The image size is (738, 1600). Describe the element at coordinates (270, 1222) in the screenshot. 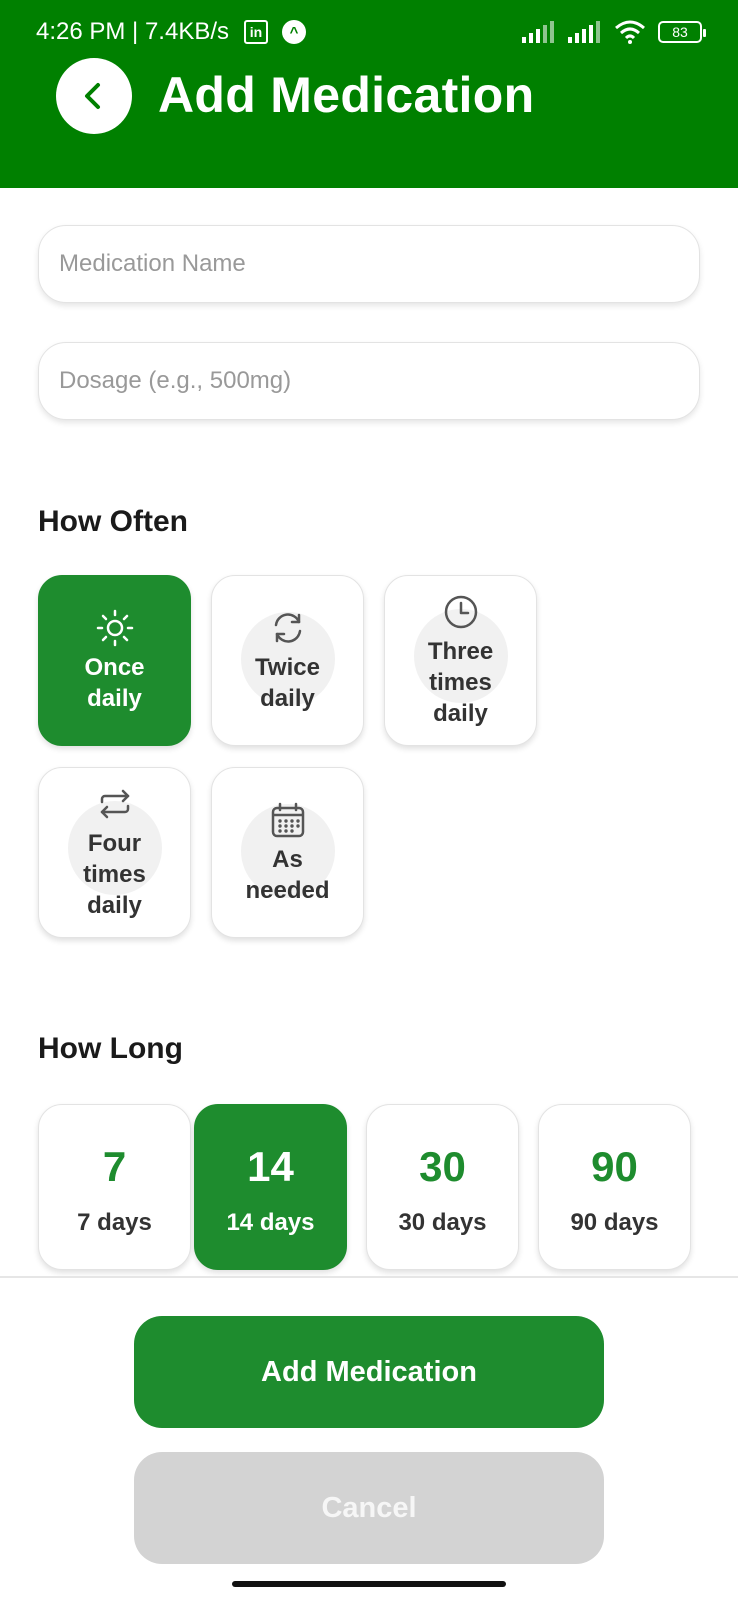

I see `duration-label: 14 days` at that location.